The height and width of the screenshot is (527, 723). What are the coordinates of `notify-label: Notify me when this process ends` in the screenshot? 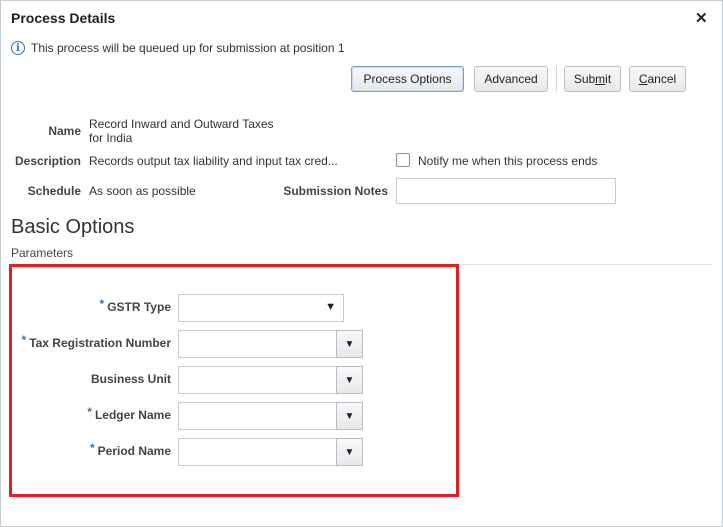 It's located at (508, 161).